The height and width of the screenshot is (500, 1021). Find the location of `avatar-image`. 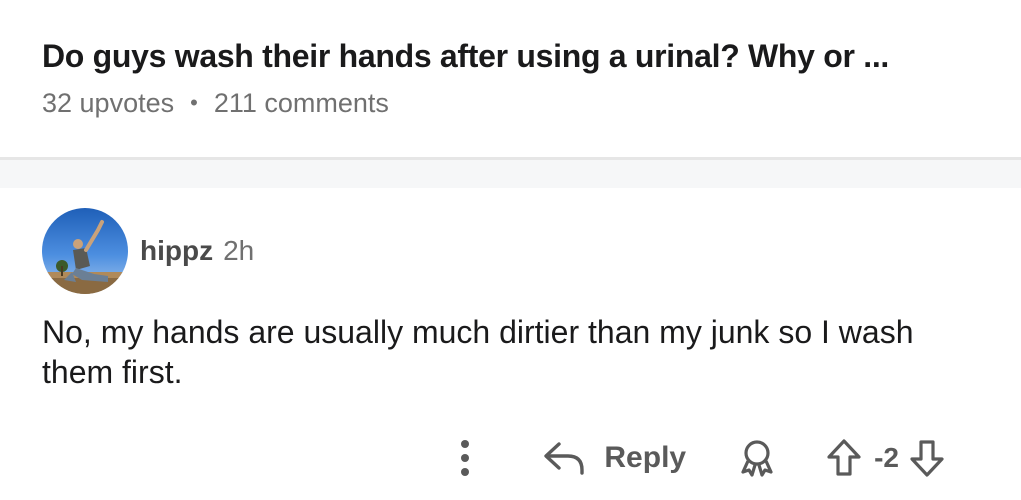

avatar-image is located at coordinates (85, 251).